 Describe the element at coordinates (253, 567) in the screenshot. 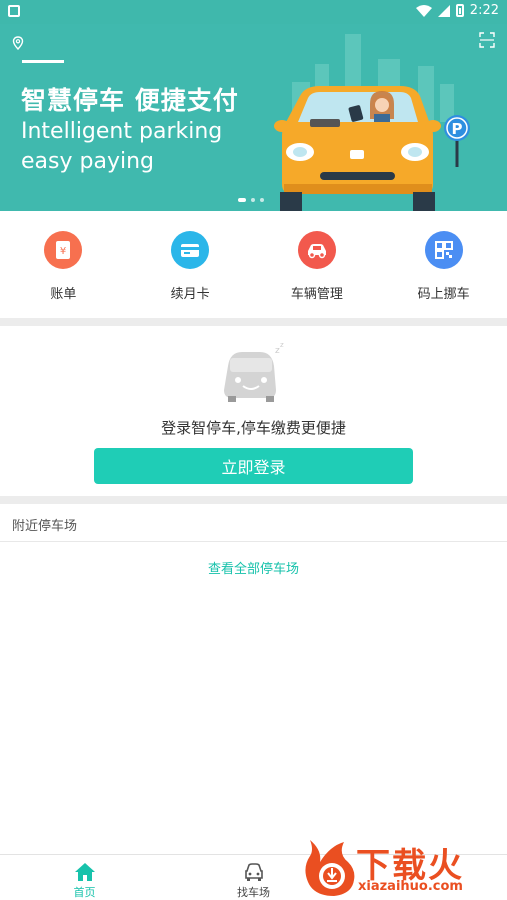

I see `view-all-parking-link: 查看全部停车场` at that location.